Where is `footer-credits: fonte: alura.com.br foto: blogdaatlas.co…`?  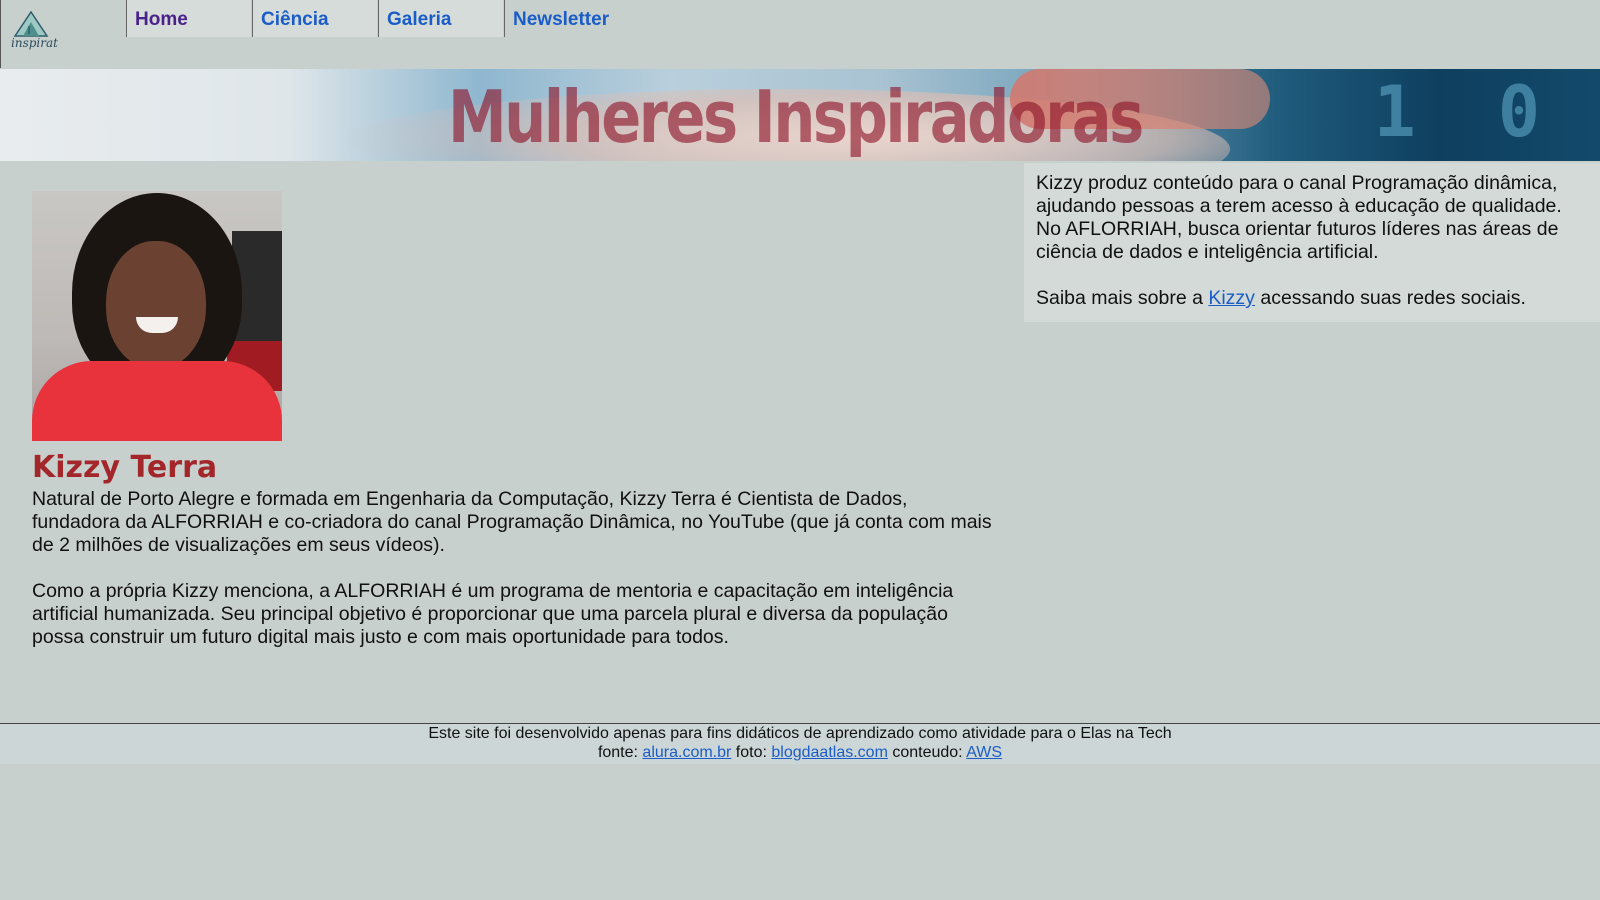
footer-credits: fonte: alura.com.br foto: blogdaatlas.co… is located at coordinates (800, 752).